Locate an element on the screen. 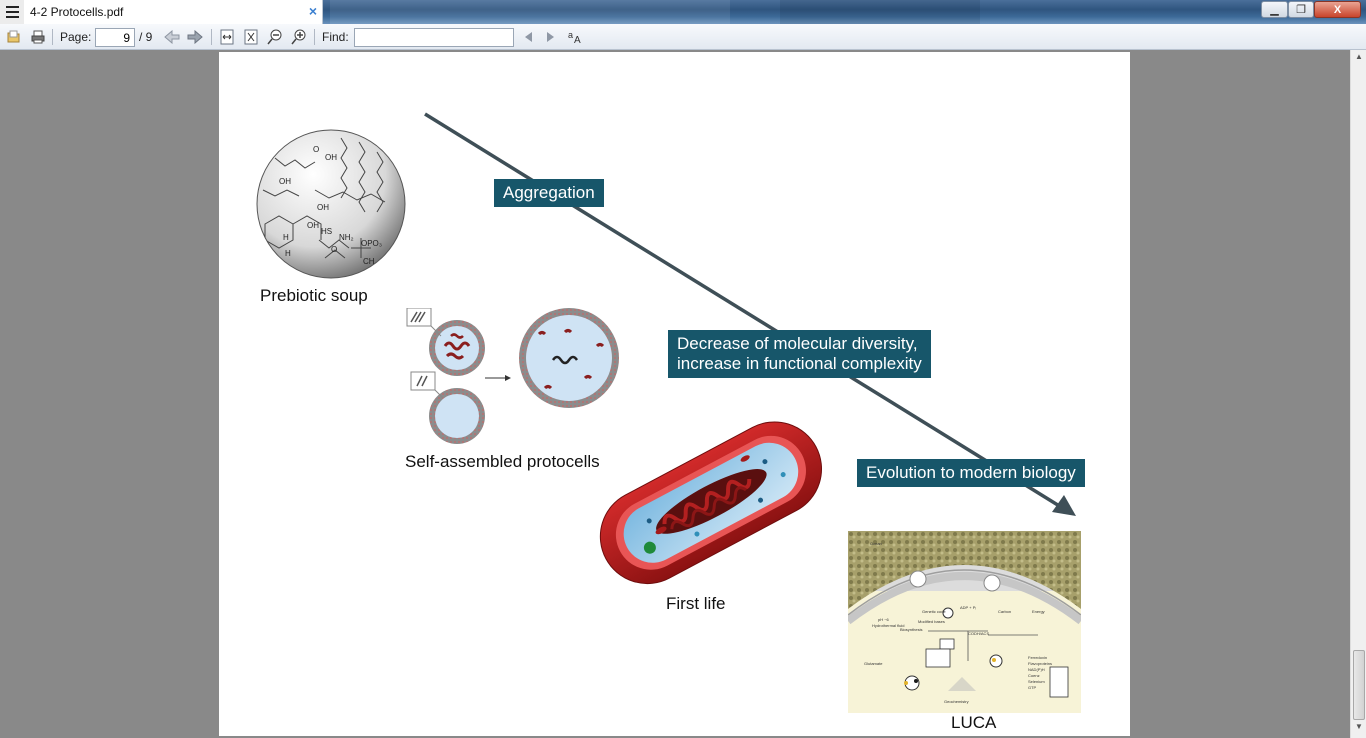 This screenshot has height=738, width=1366. zoom-out-icon is located at coordinates (275, 37).